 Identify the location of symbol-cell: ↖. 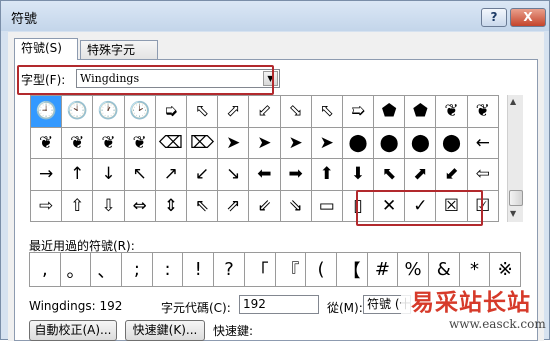
(140, 175).